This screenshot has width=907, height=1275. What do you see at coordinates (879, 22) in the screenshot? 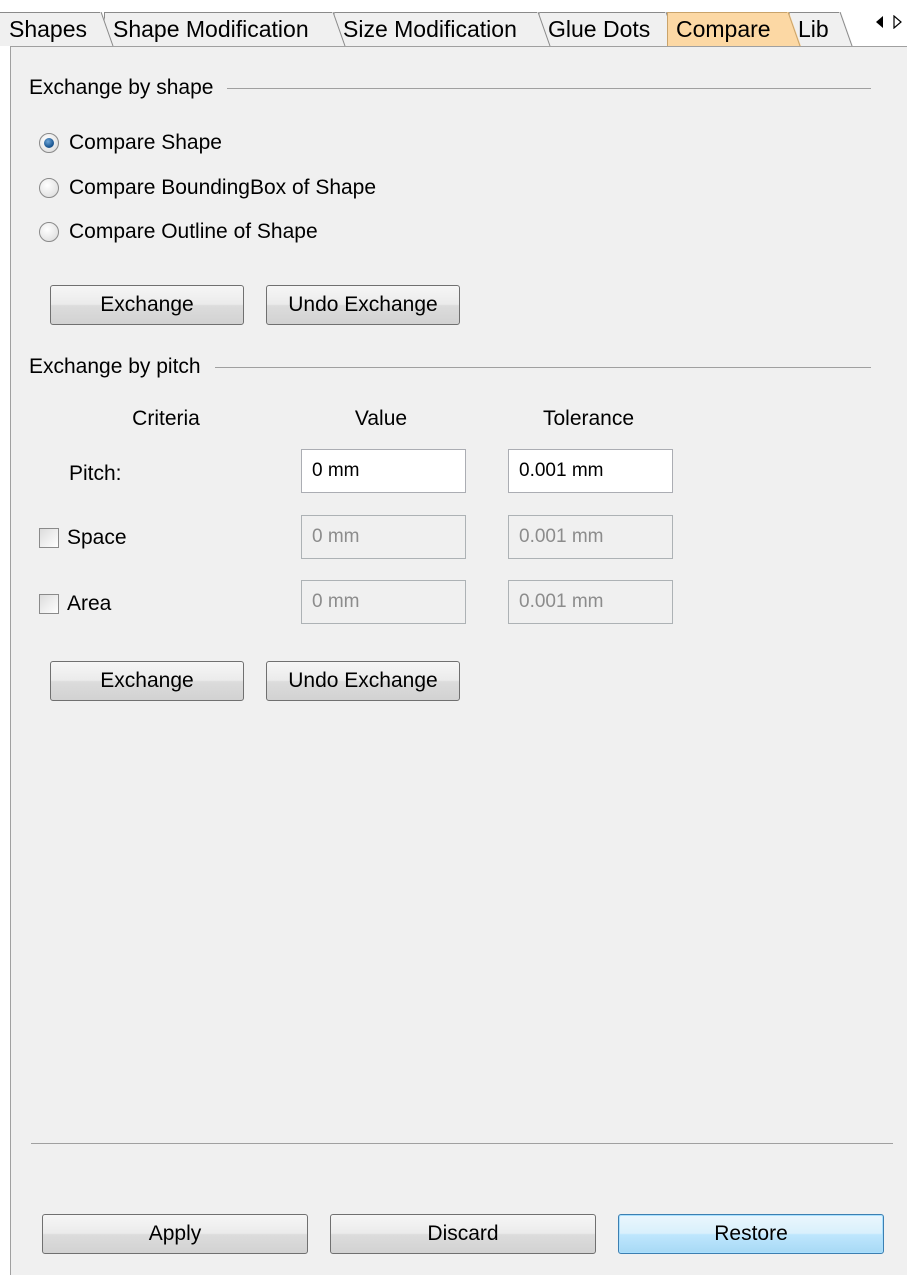
I see `triangle-left-icon` at bounding box center [879, 22].